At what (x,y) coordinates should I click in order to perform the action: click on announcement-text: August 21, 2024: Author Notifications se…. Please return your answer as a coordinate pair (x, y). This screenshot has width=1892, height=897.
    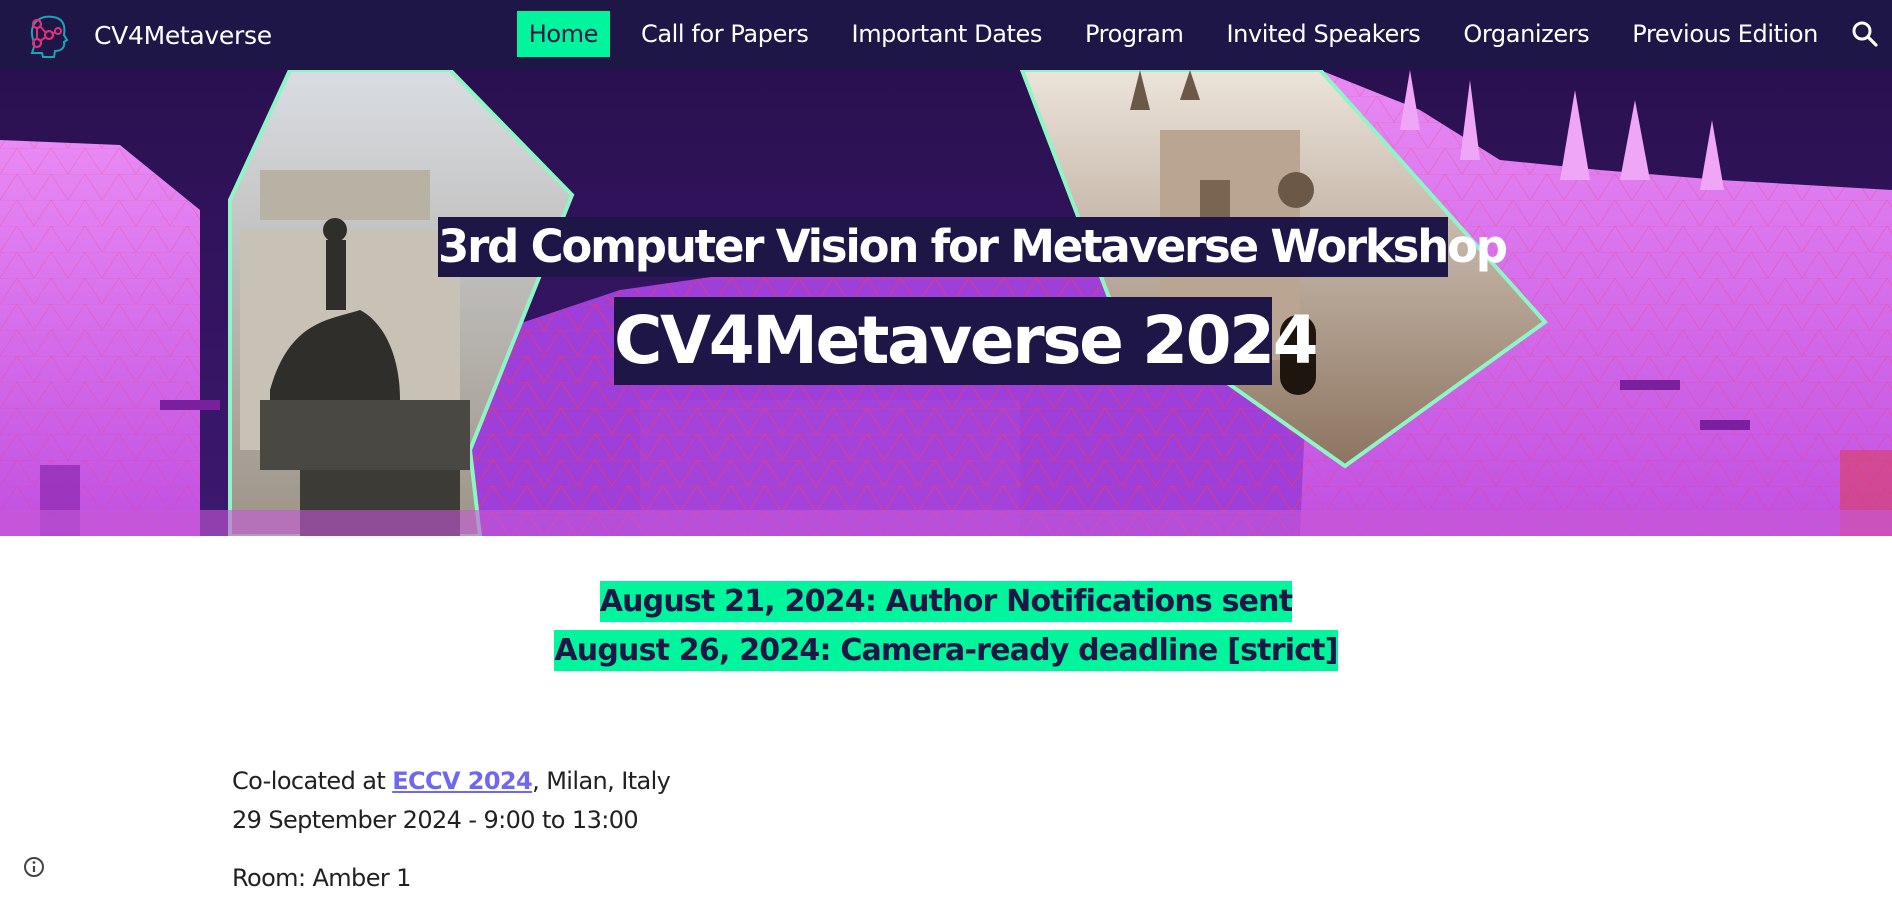
    Looking at the image, I should click on (946, 601).